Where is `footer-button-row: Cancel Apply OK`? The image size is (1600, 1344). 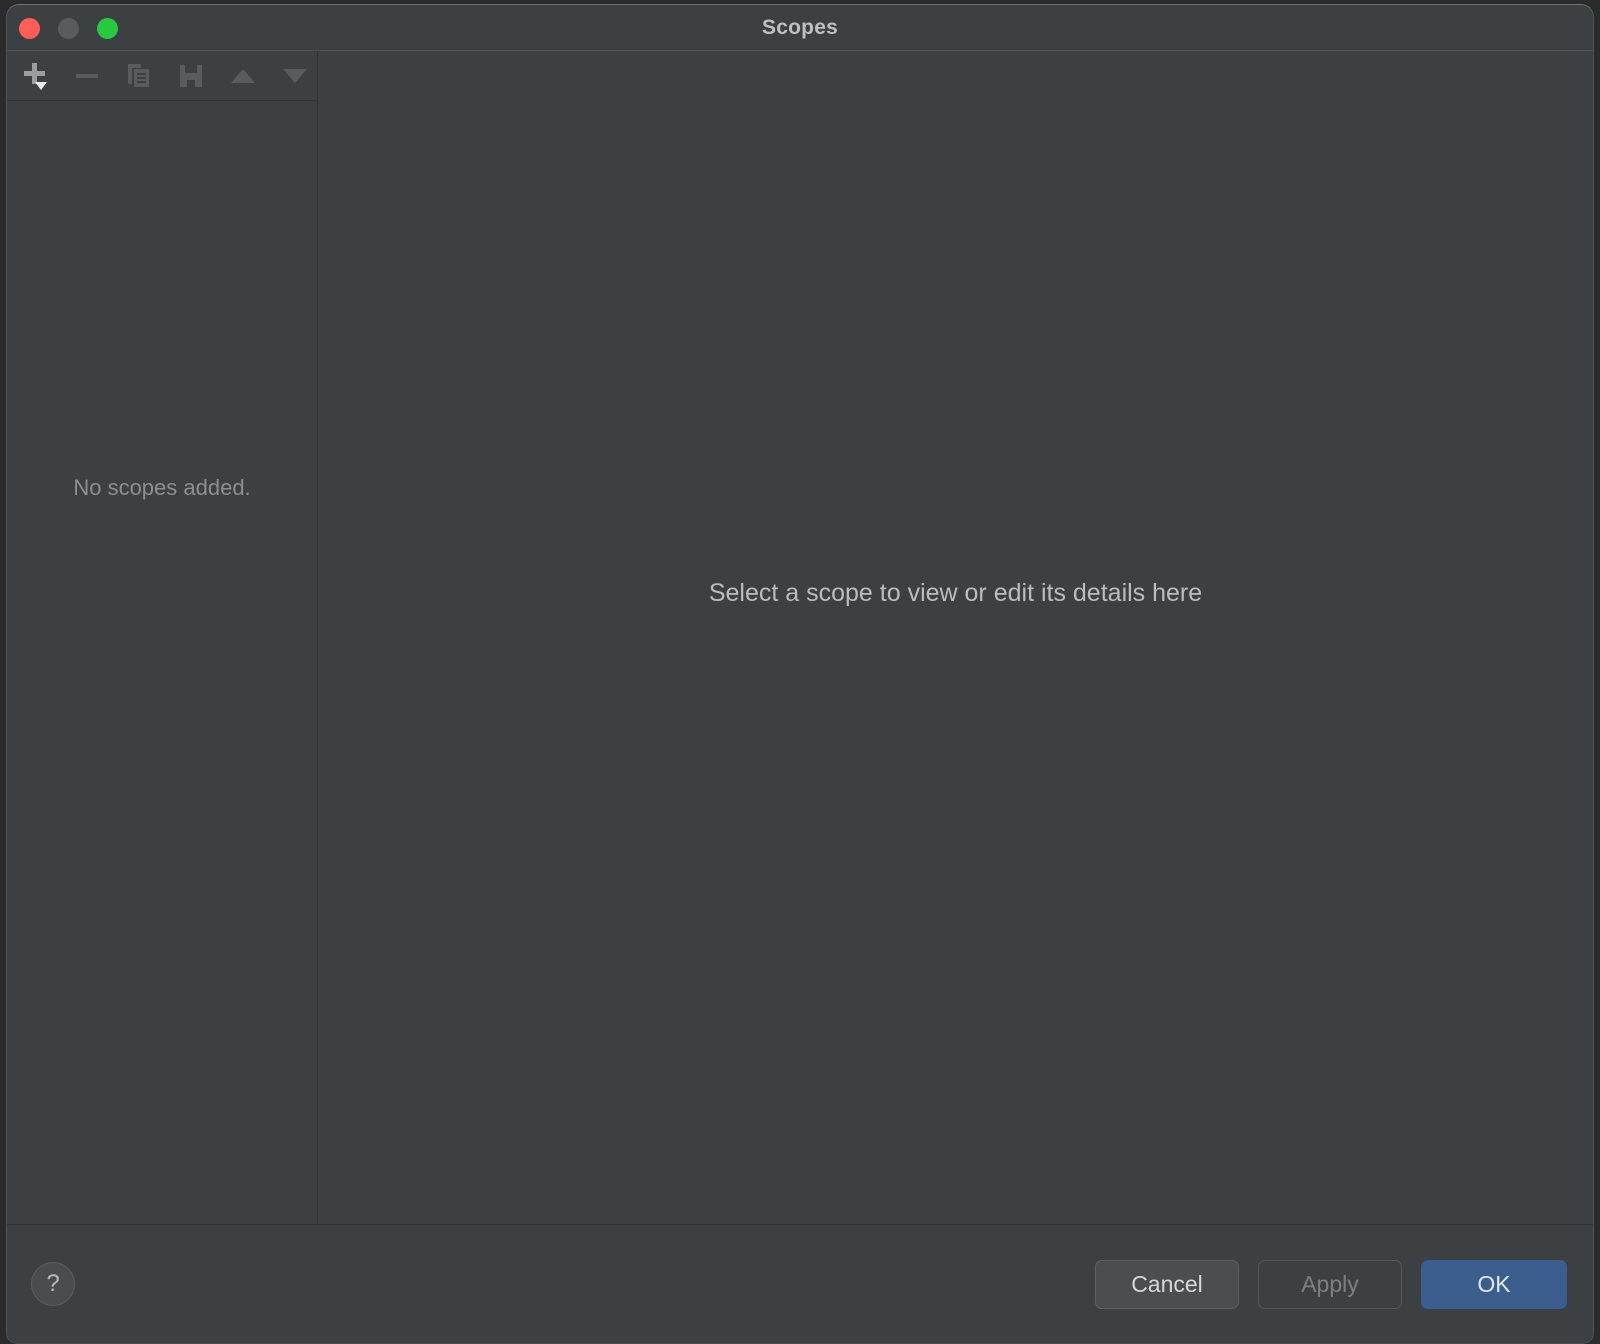
footer-button-row: Cancel Apply OK is located at coordinates (1331, 1284).